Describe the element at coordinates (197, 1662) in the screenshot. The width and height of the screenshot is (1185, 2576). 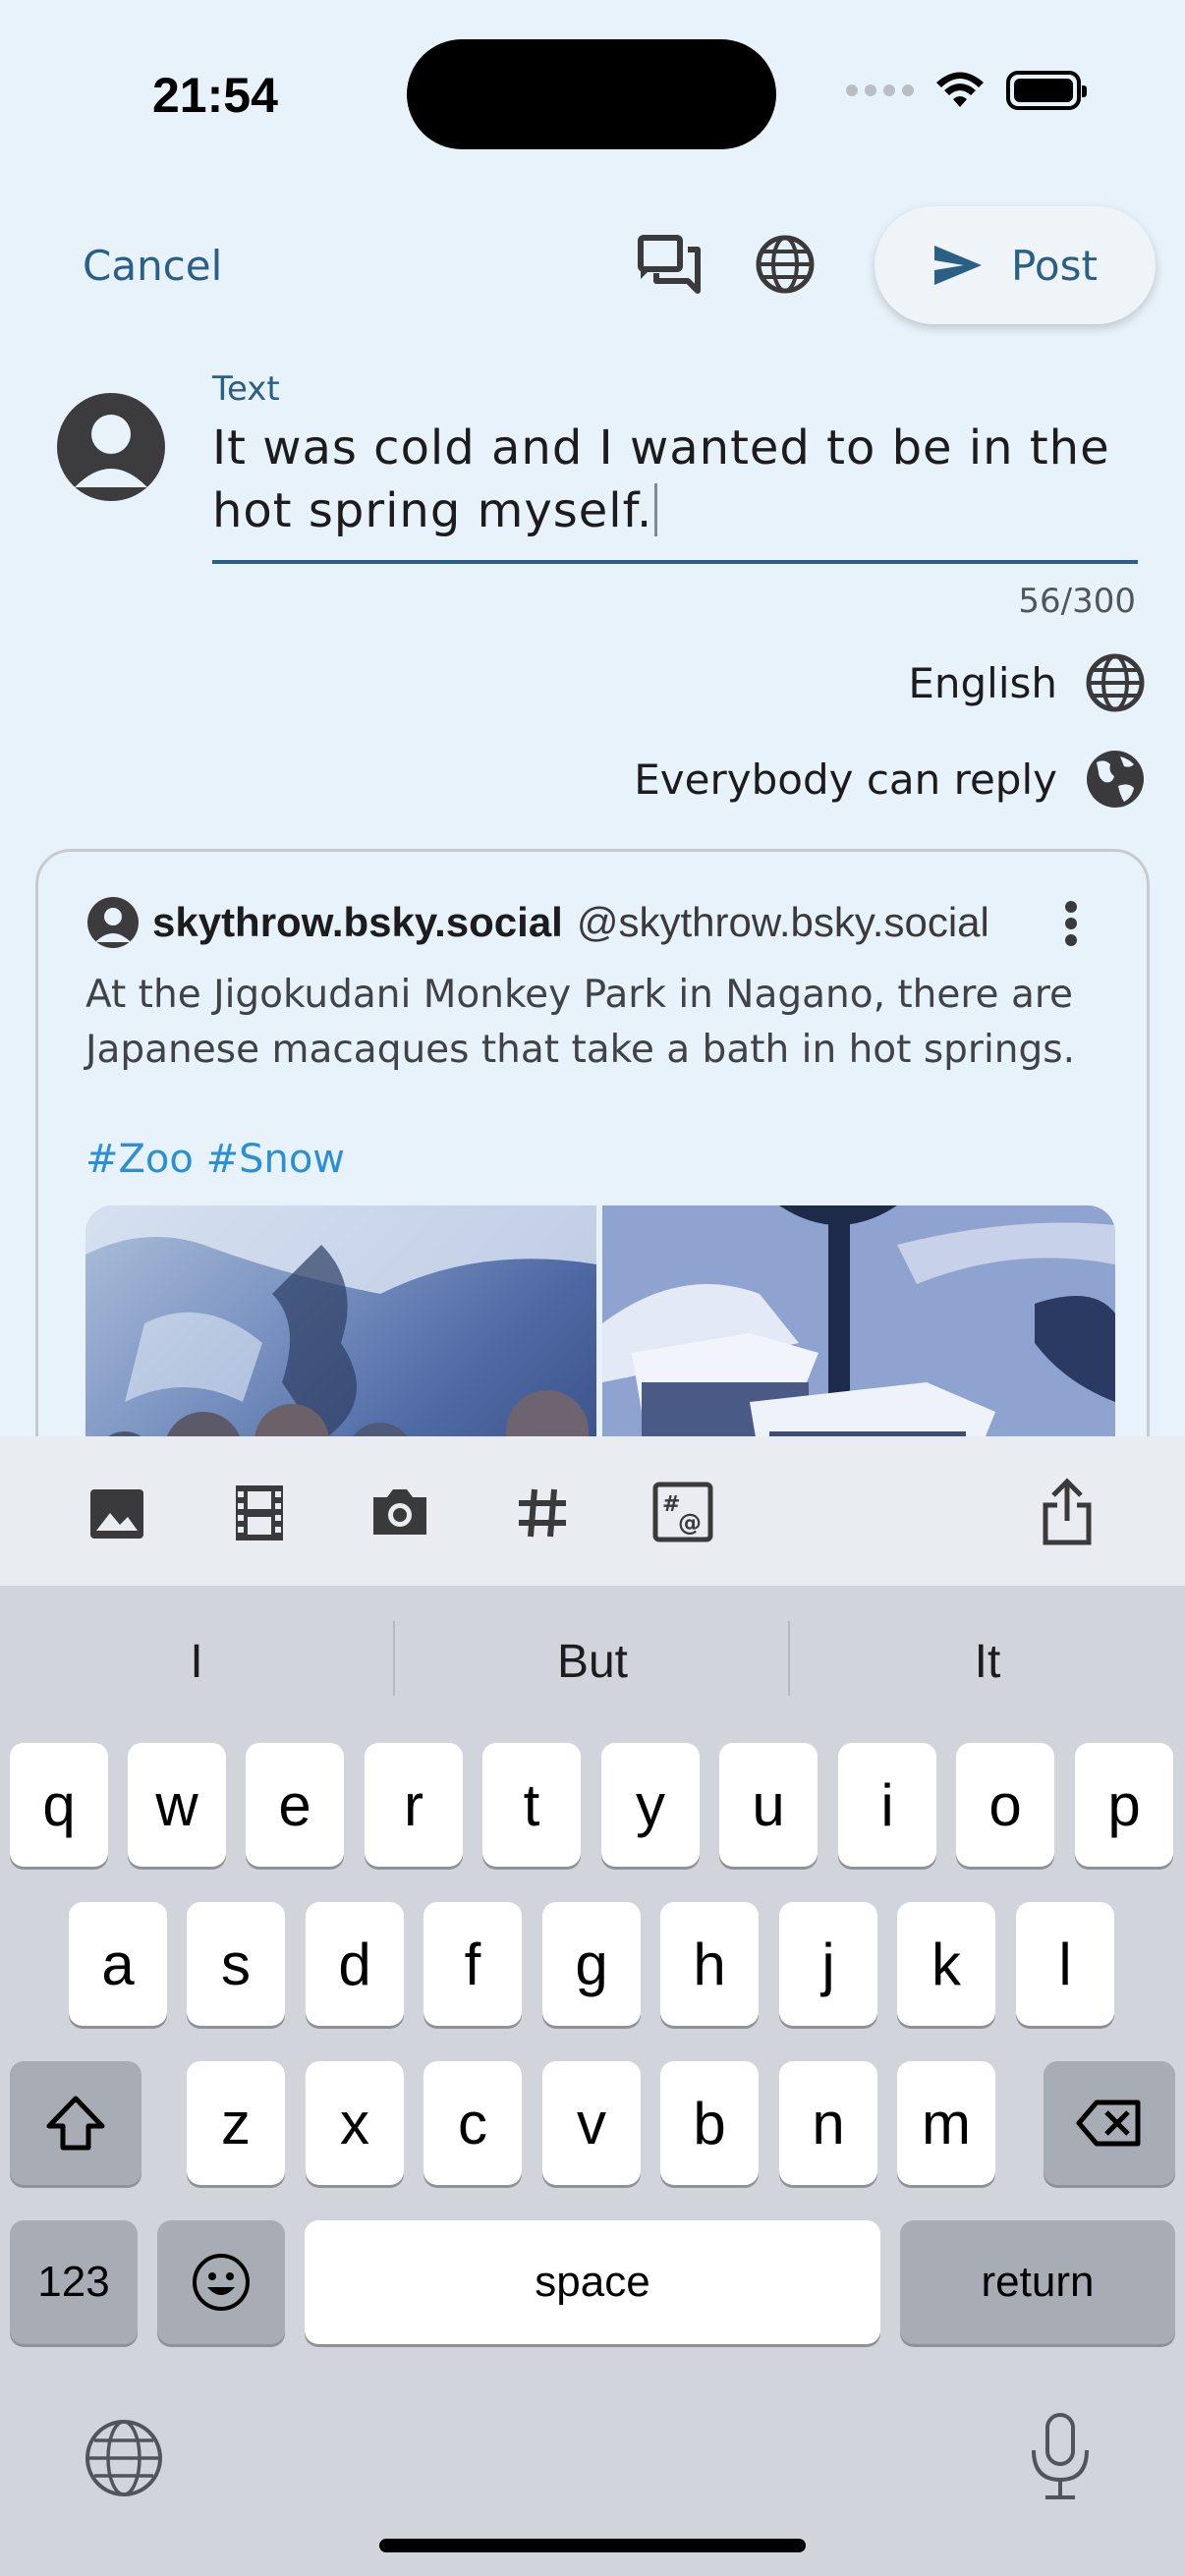
I see `suggestion-1: I` at that location.